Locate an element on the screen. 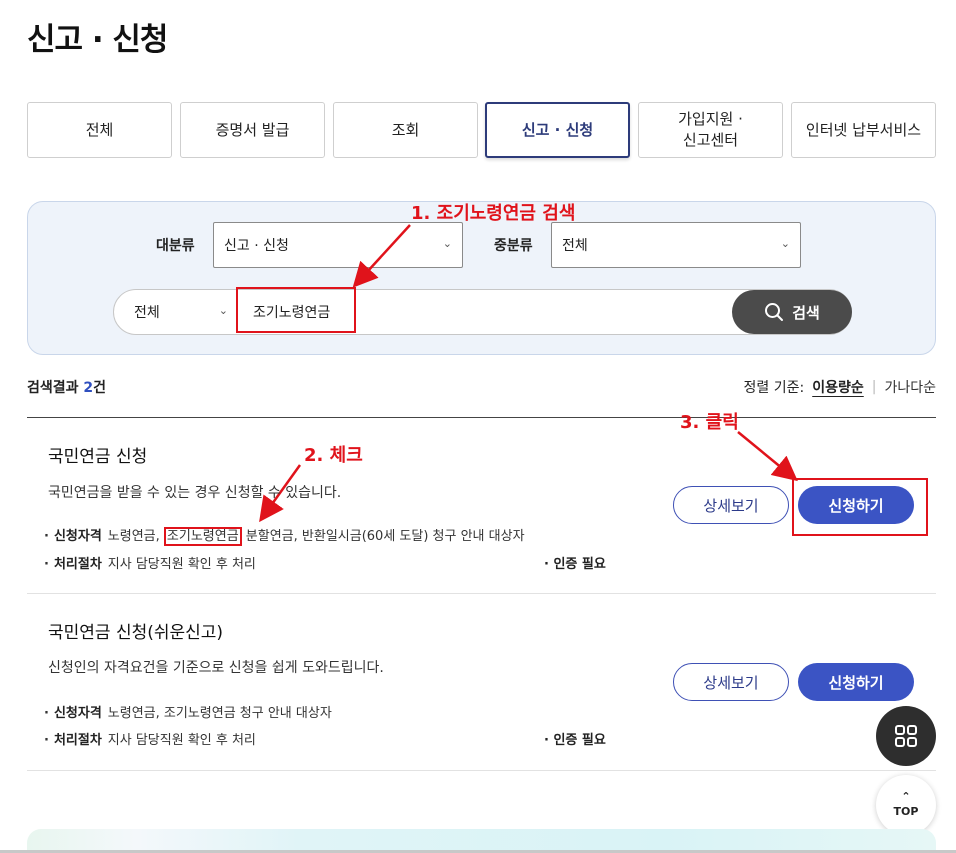 The image size is (956, 853). quick-menu-button is located at coordinates (906, 736).